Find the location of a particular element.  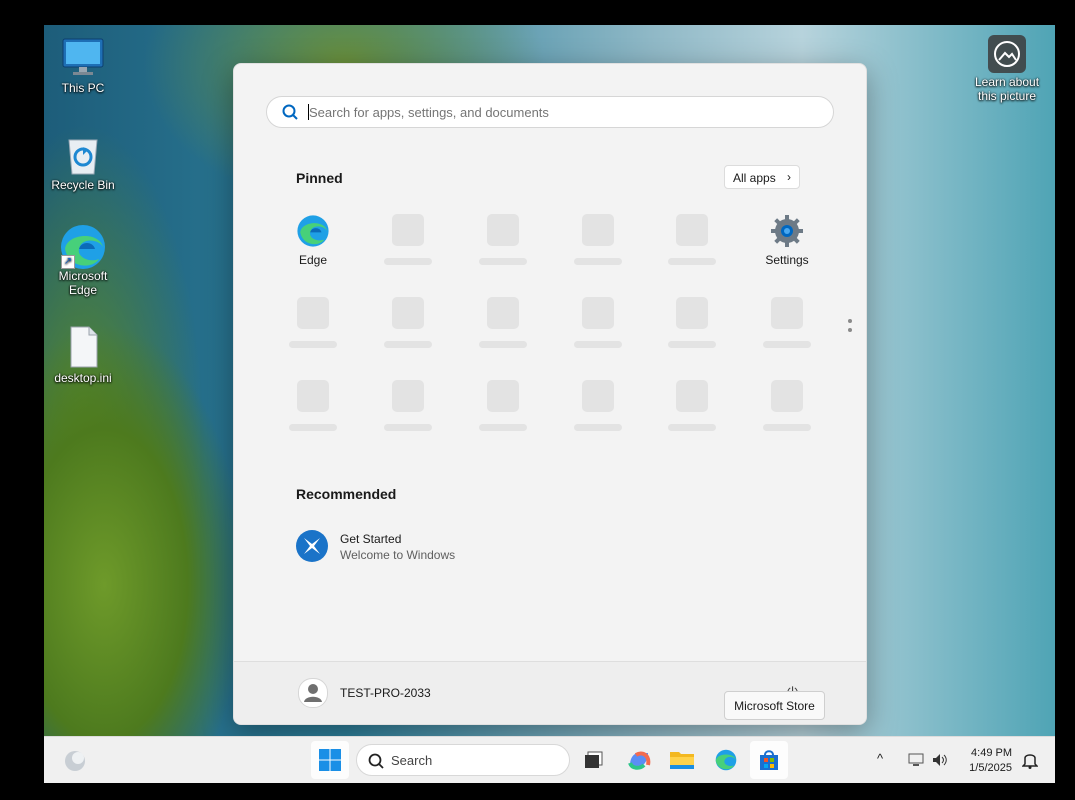

learn-about-picture: Learn about this picture is located at coordinates (1007, 69).